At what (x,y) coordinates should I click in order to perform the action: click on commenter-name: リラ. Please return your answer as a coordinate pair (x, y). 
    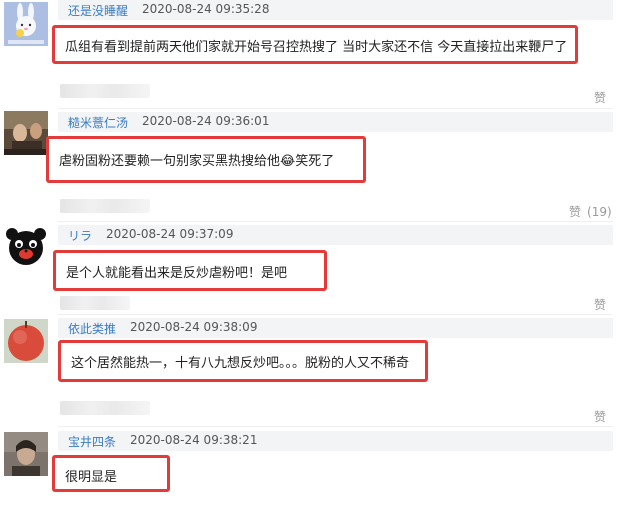
    Looking at the image, I should click on (80, 235).